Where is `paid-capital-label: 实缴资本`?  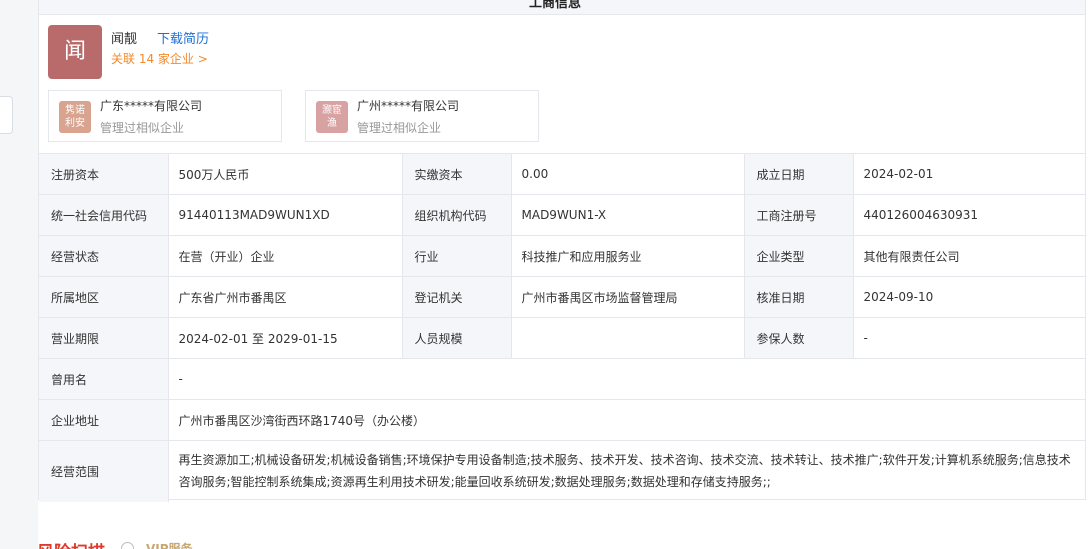 paid-capital-label: 实缴资本 is located at coordinates (457, 174).